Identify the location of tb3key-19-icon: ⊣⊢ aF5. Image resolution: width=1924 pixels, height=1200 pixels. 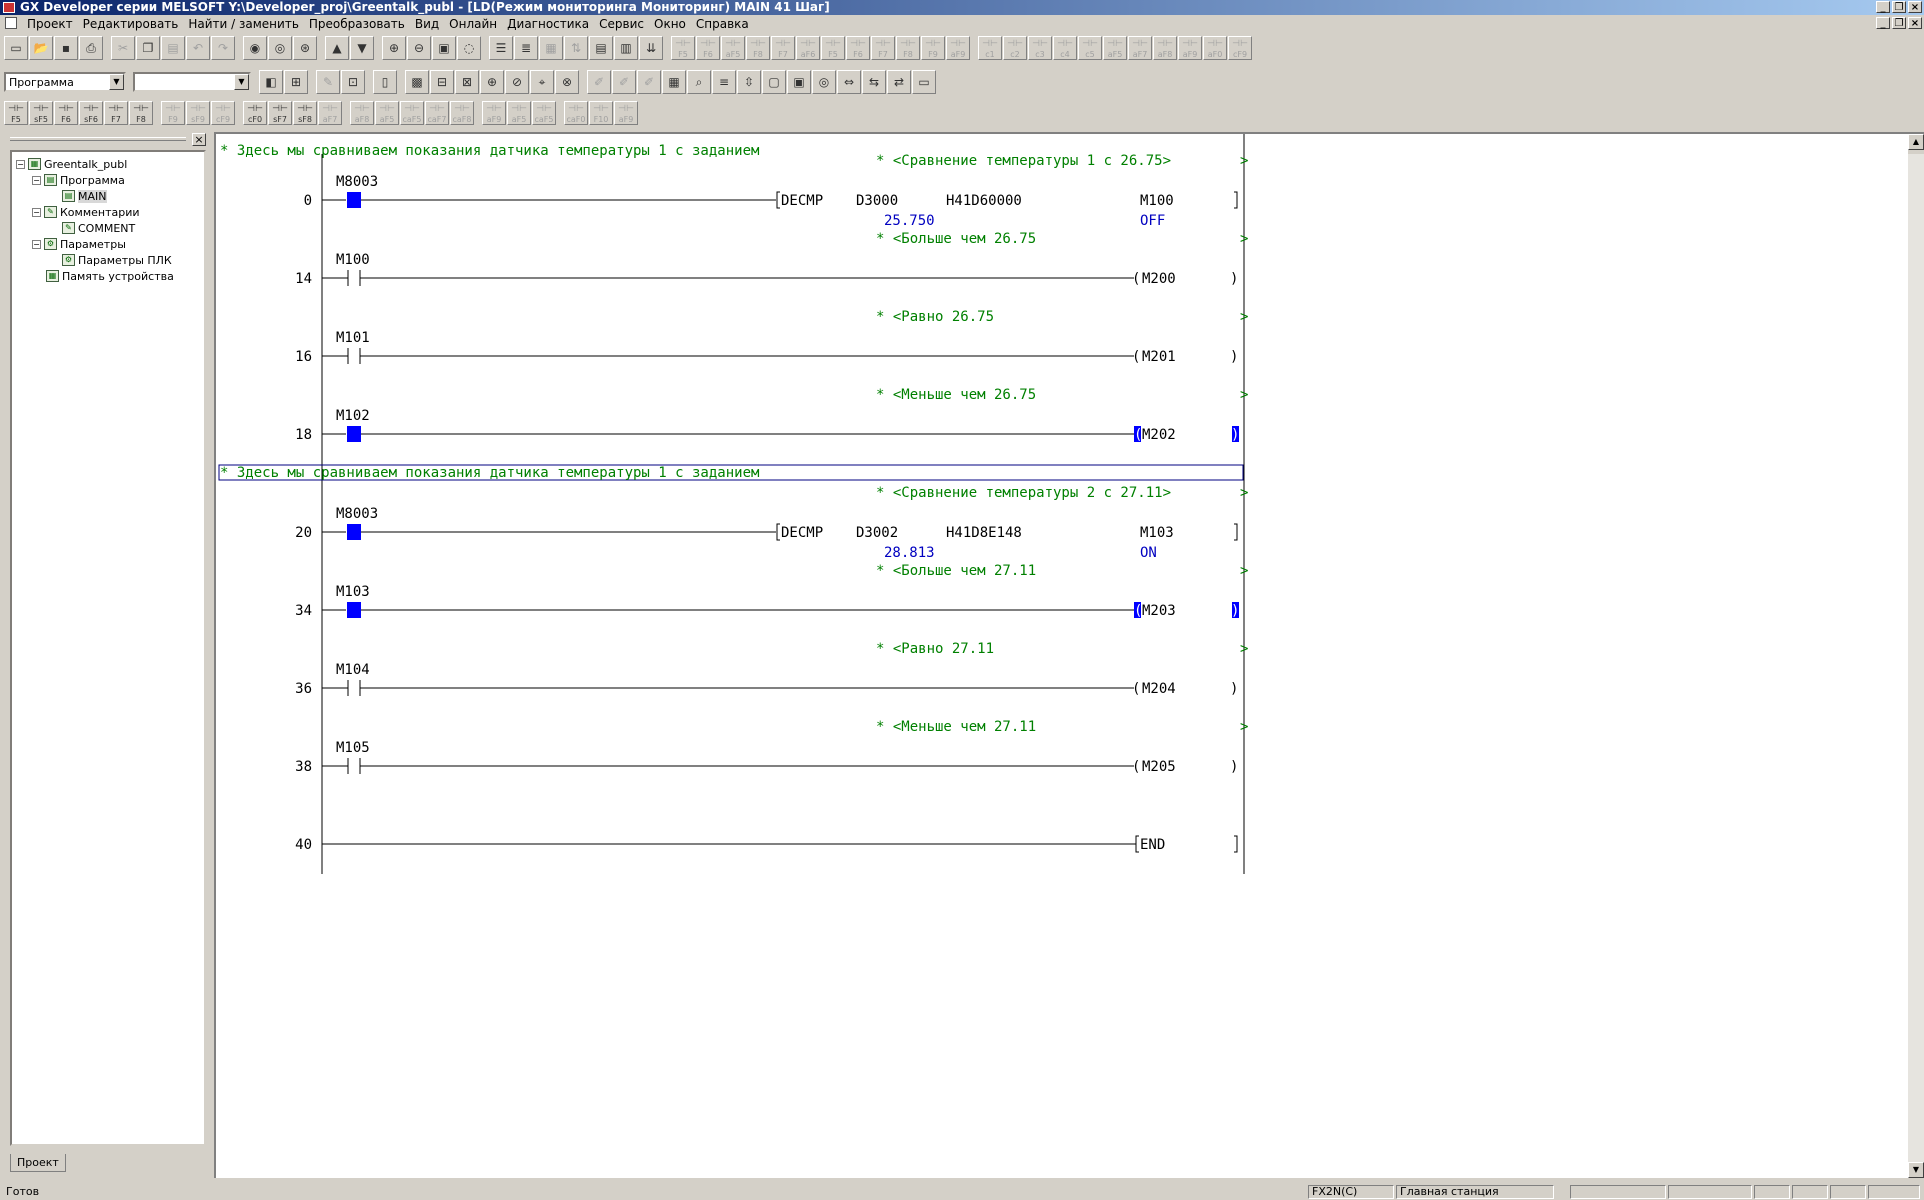
(519, 113).